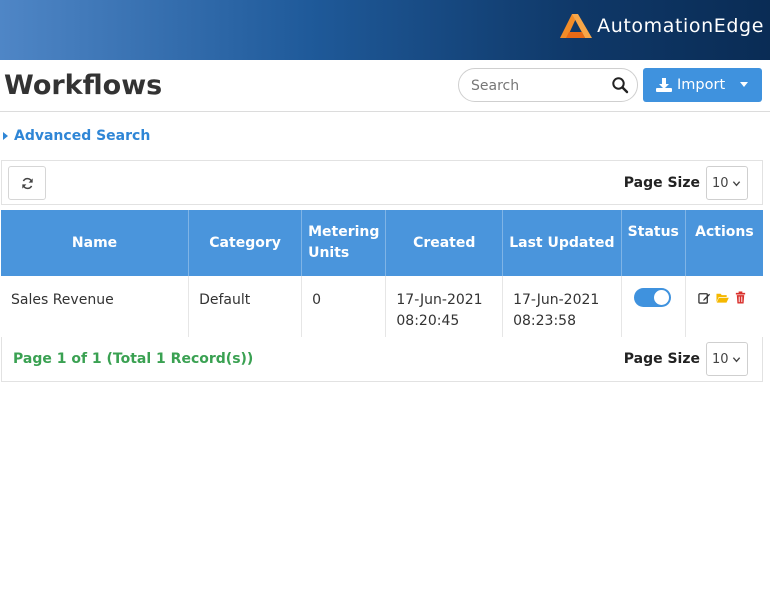 This screenshot has height=614, width=770. I want to click on table-toolbar: Page Size 10, so click(382, 182).